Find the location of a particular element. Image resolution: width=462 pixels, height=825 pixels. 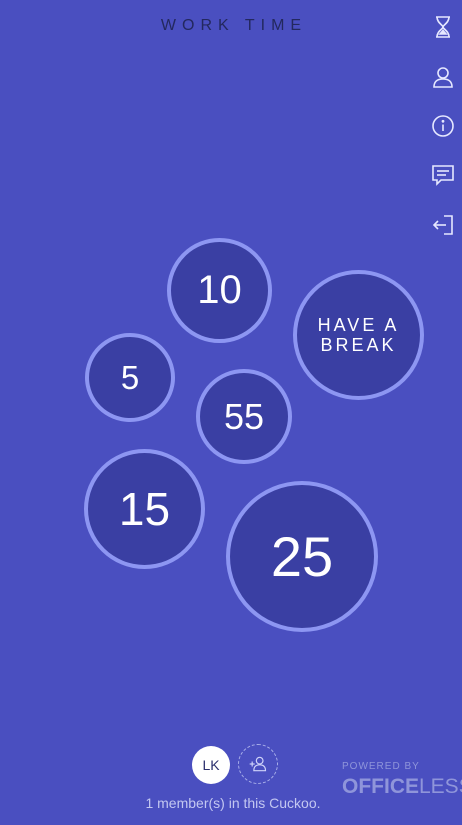

timer-25-label: 25 is located at coordinates (302, 556).